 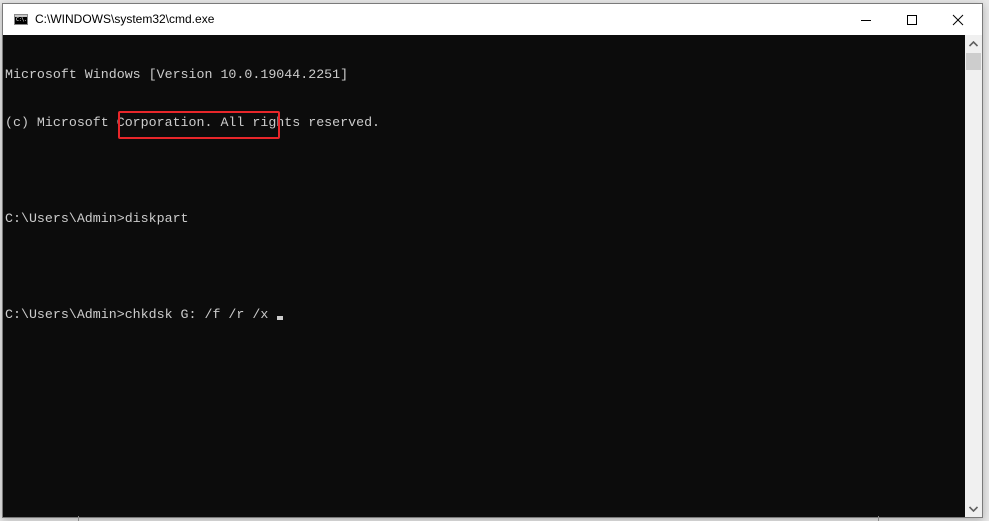 I want to click on minimize-button, so click(x=866, y=19).